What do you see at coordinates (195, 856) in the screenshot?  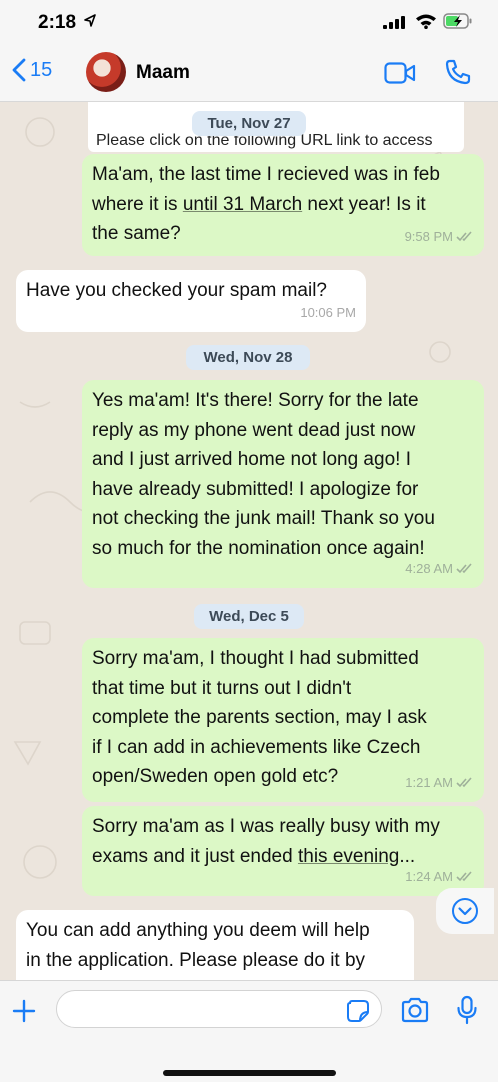 I see `message-text-segment: exams and it just ended` at bounding box center [195, 856].